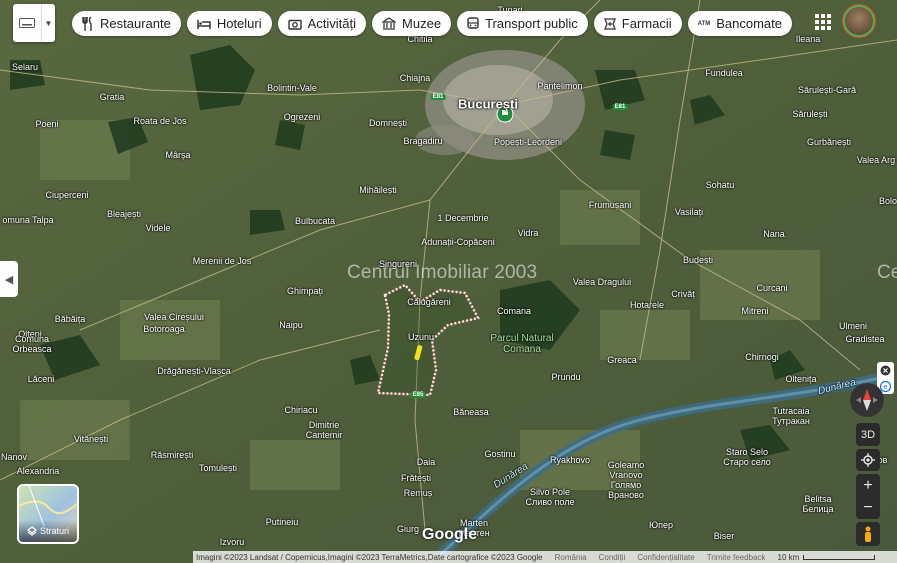 The height and width of the screenshot is (563, 897). I want to click on place-label: Gostinu, so click(499, 454).